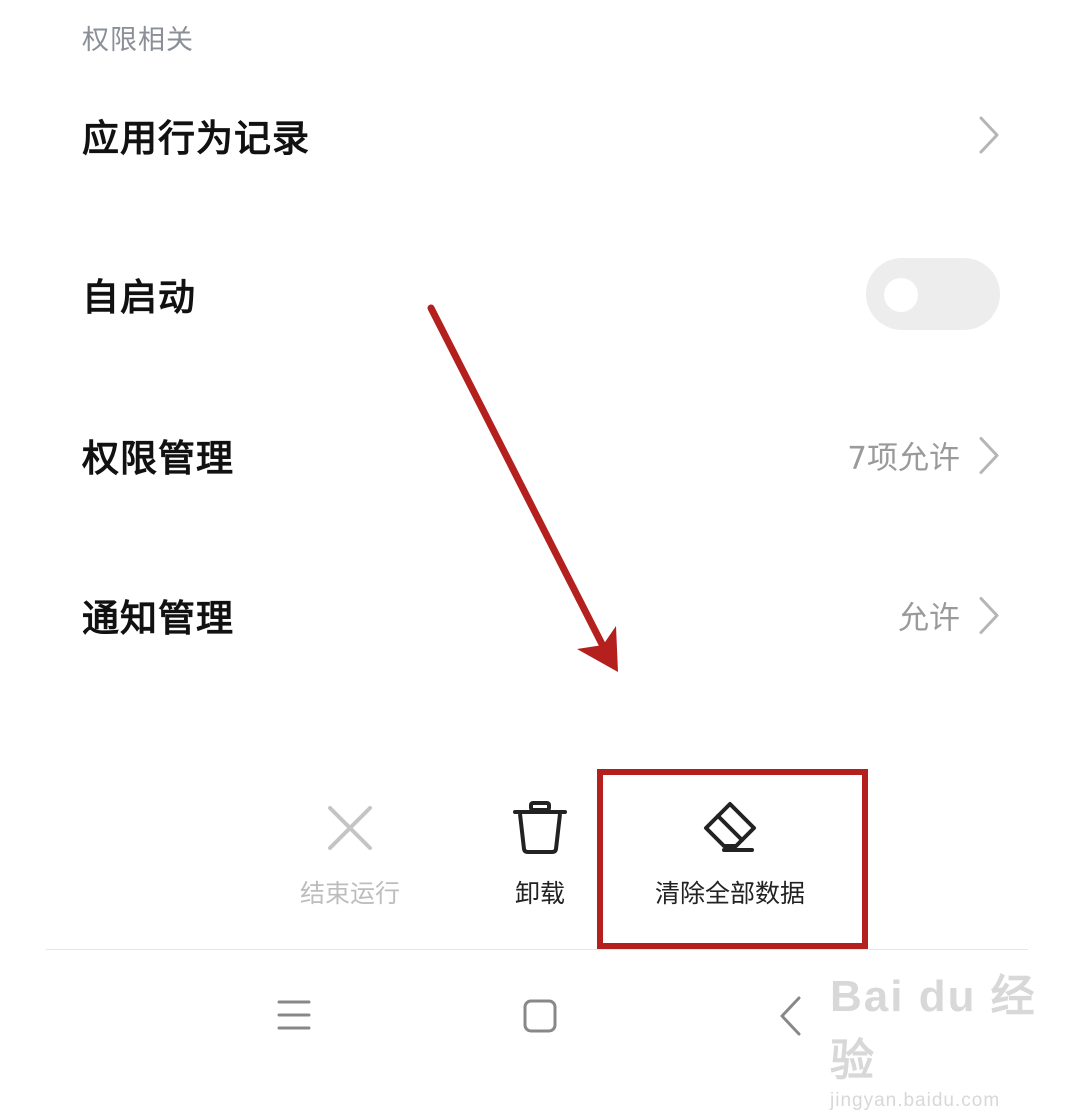 This screenshot has width=1080, height=1112. I want to click on home-square-icon, so click(540, 1016).